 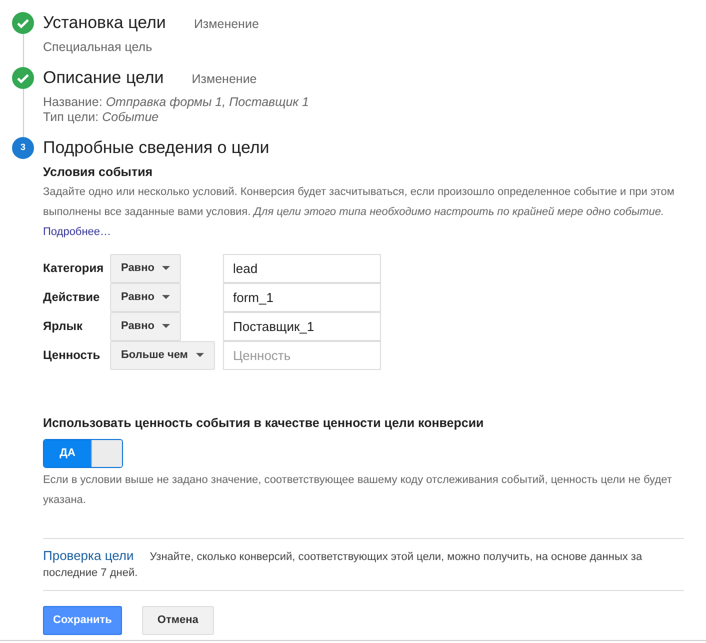 I want to click on section-heading: Использовать ценность события в качестве ценности цели конверсии, so click(x=264, y=423).